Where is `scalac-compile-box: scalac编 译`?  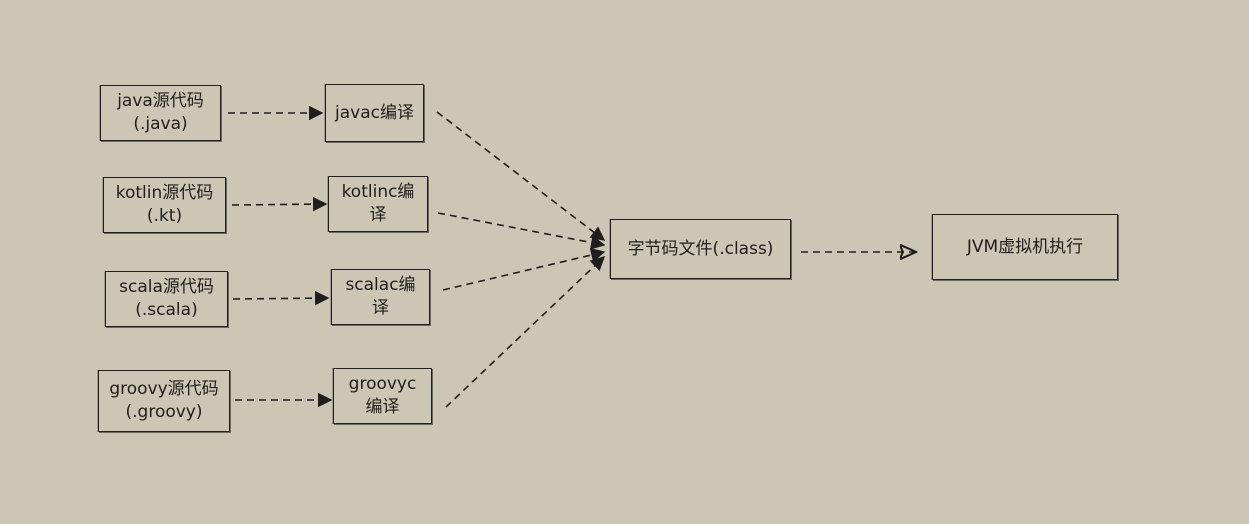 scalac-compile-box: scalac编 译 is located at coordinates (380, 297).